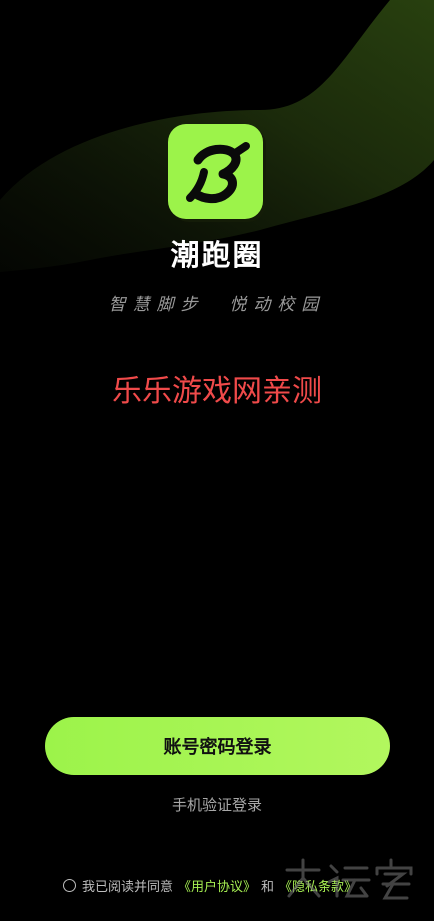  What do you see at coordinates (128, 887) in the screenshot?
I see `agreement-prefix: 我已阅读并同意` at bounding box center [128, 887].